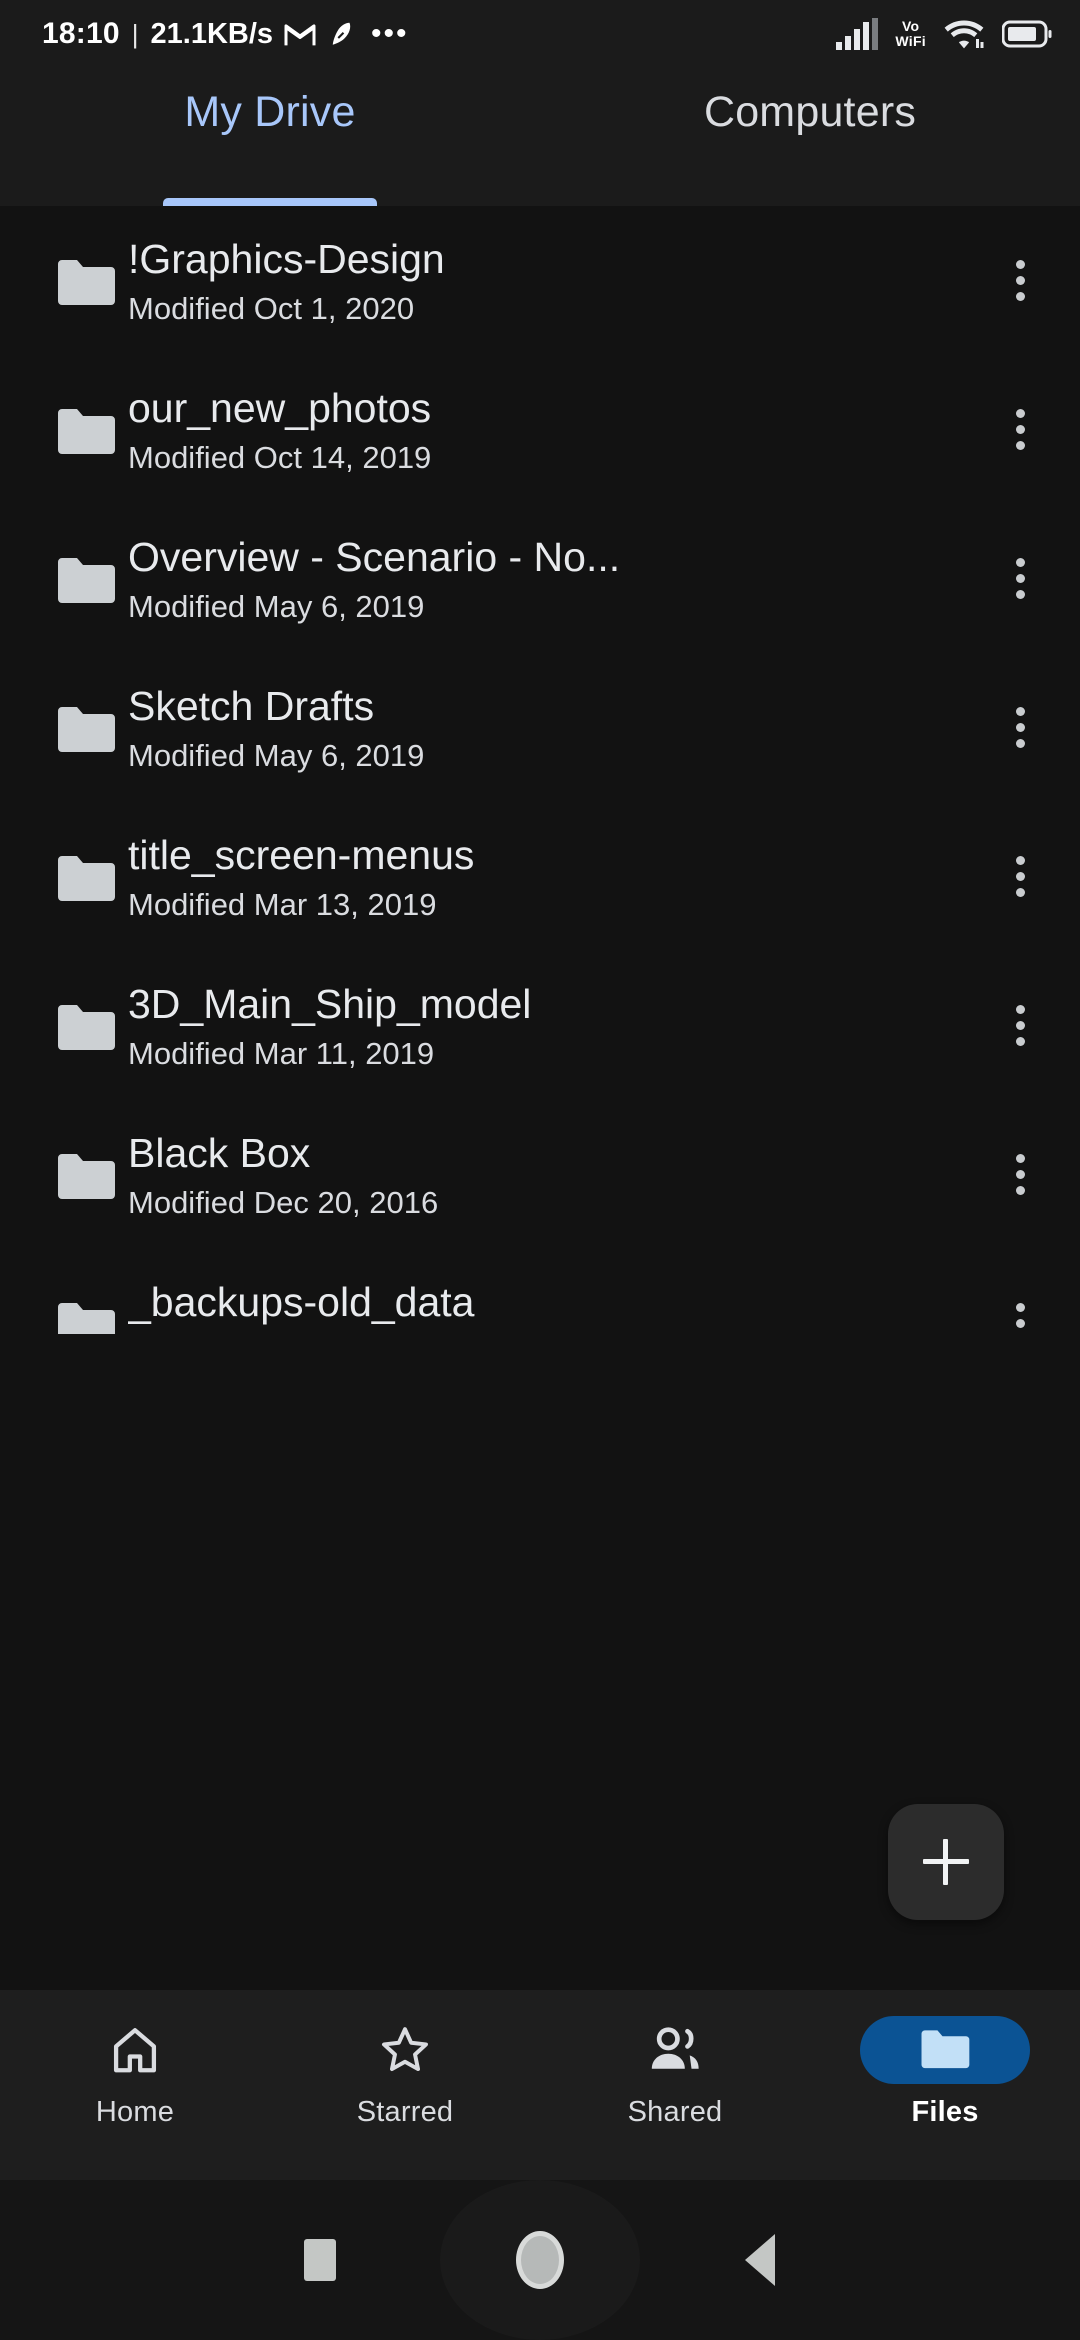 Image resolution: width=1080 pixels, height=2340 pixels. I want to click on bottom-navigation-bar: Home Starred Shared Files, so click(540, 2085).